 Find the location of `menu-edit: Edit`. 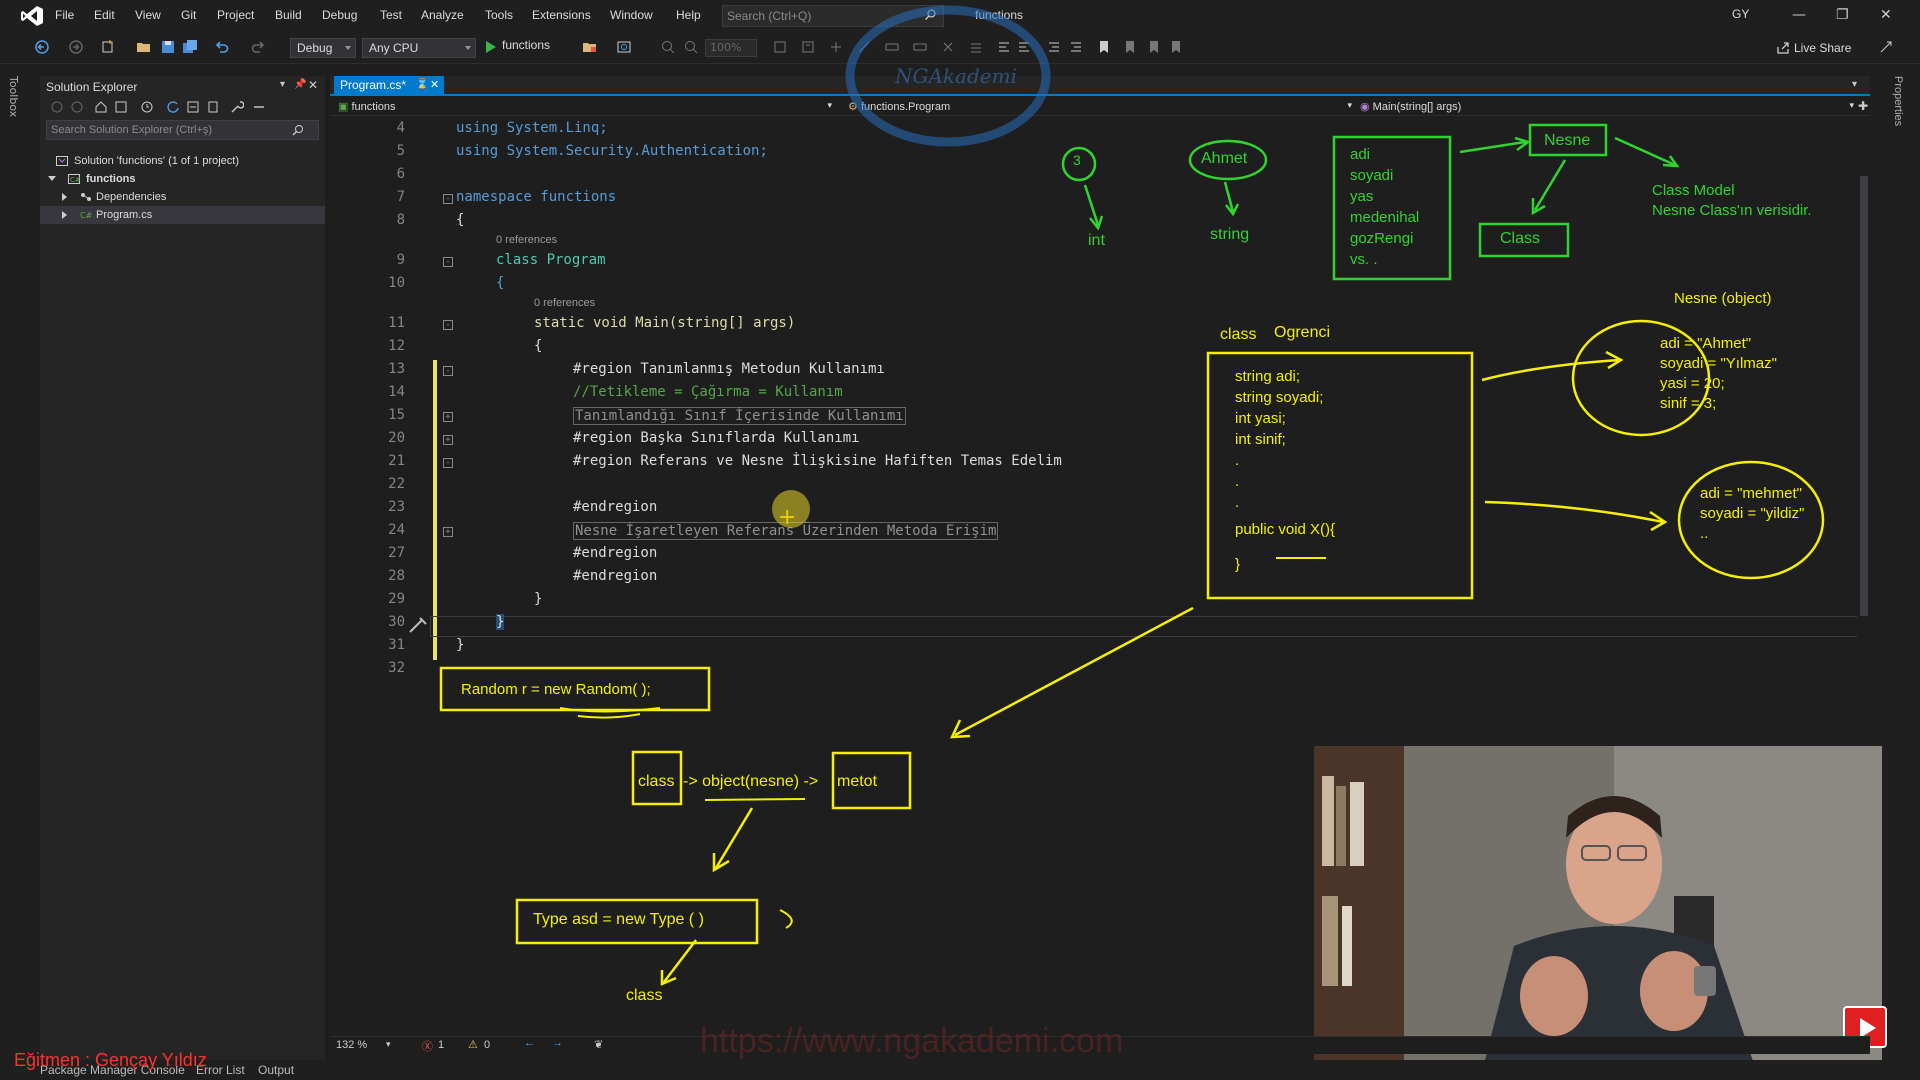

menu-edit: Edit is located at coordinates (104, 15).